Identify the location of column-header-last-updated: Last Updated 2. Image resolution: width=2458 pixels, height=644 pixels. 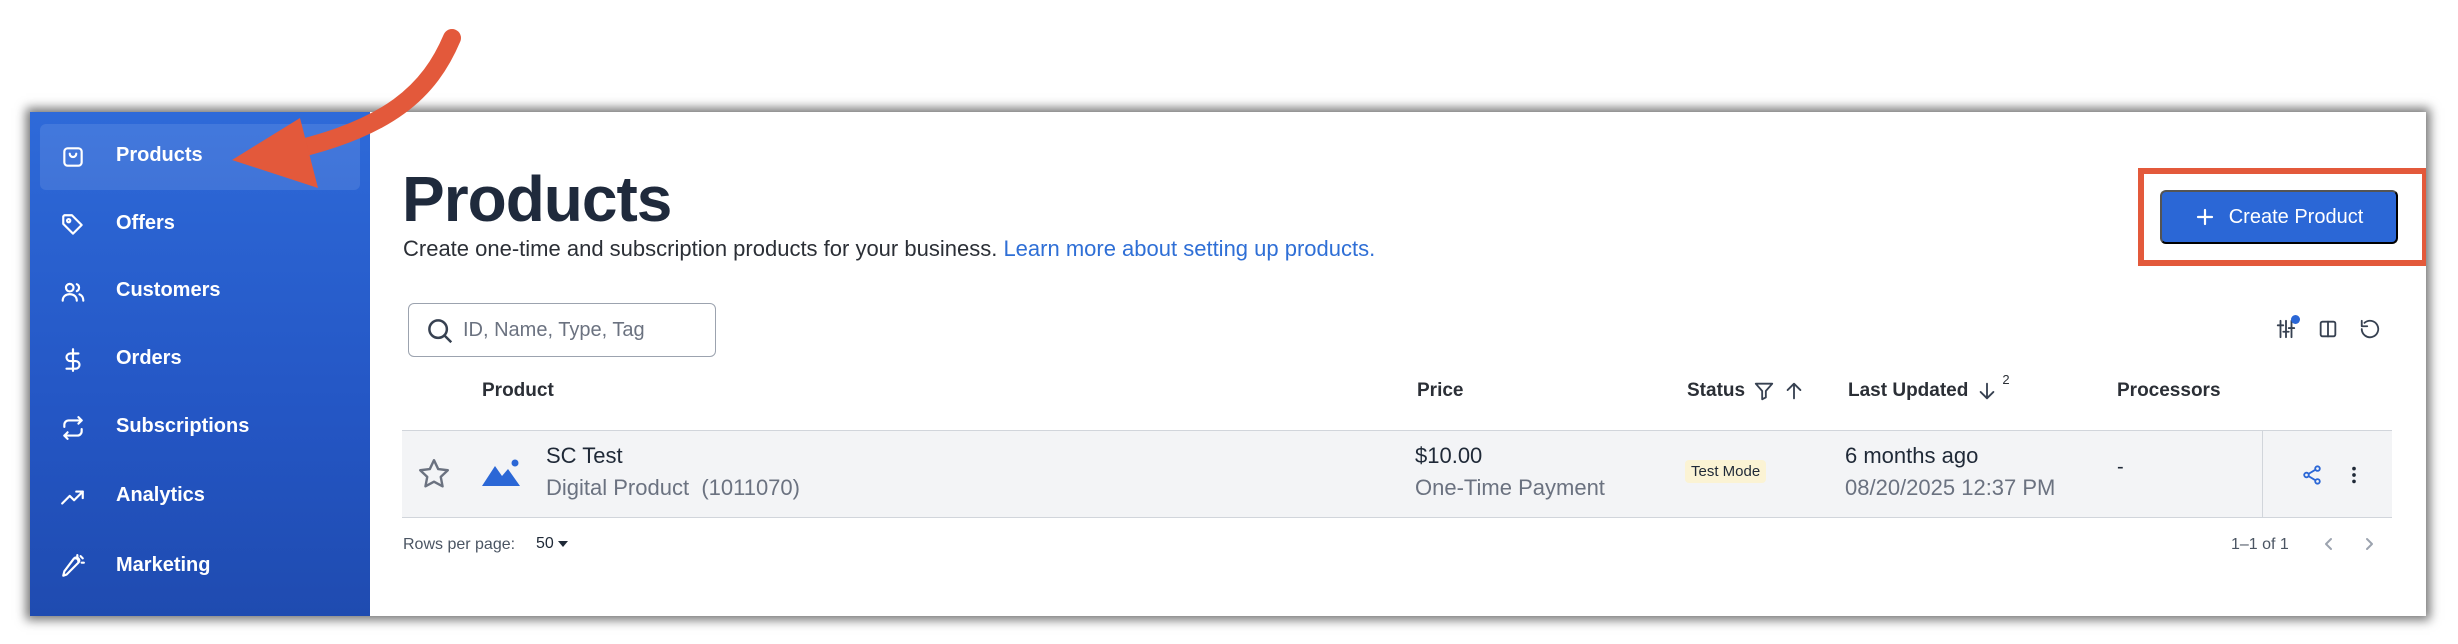
(1929, 387).